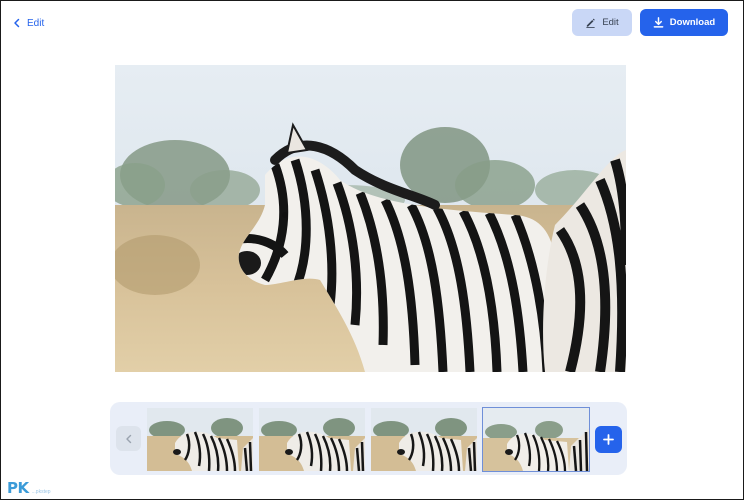 The width and height of the screenshot is (744, 500). I want to click on watermark-logo: PK ...pkstep, so click(29, 488).